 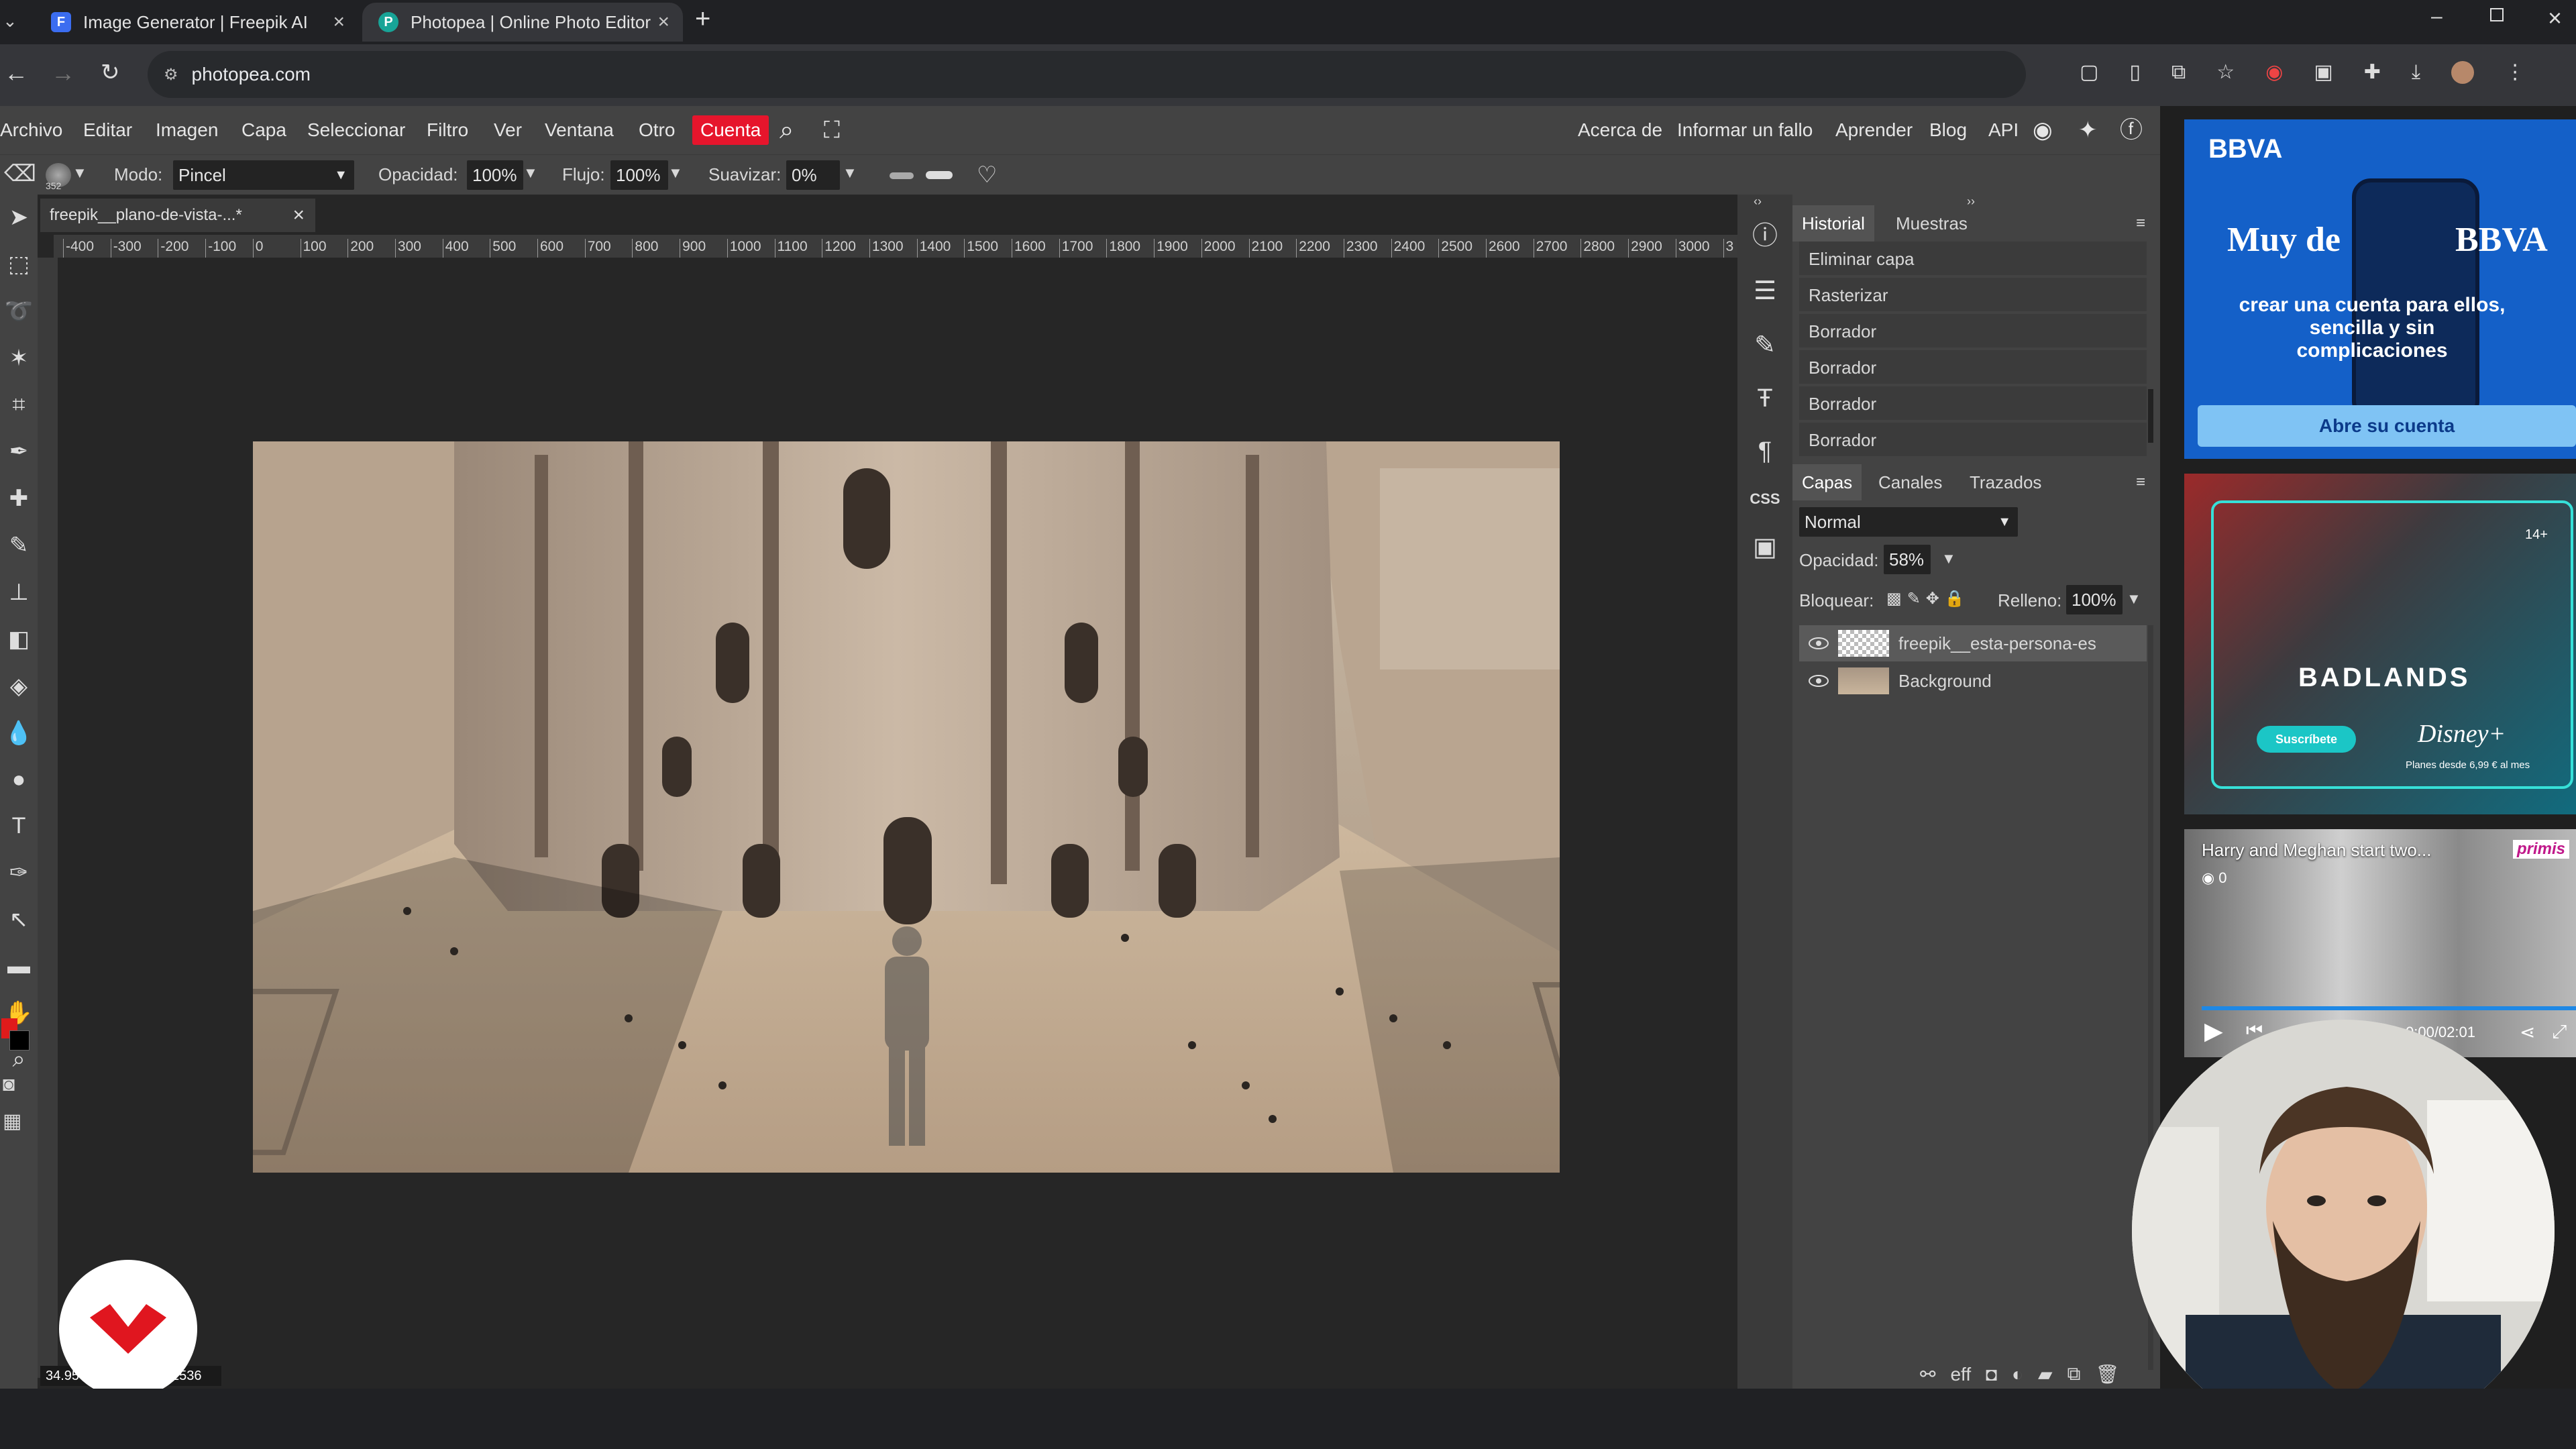 I want to click on opacity-dropdown-icon: ▼, so click(x=530, y=173).